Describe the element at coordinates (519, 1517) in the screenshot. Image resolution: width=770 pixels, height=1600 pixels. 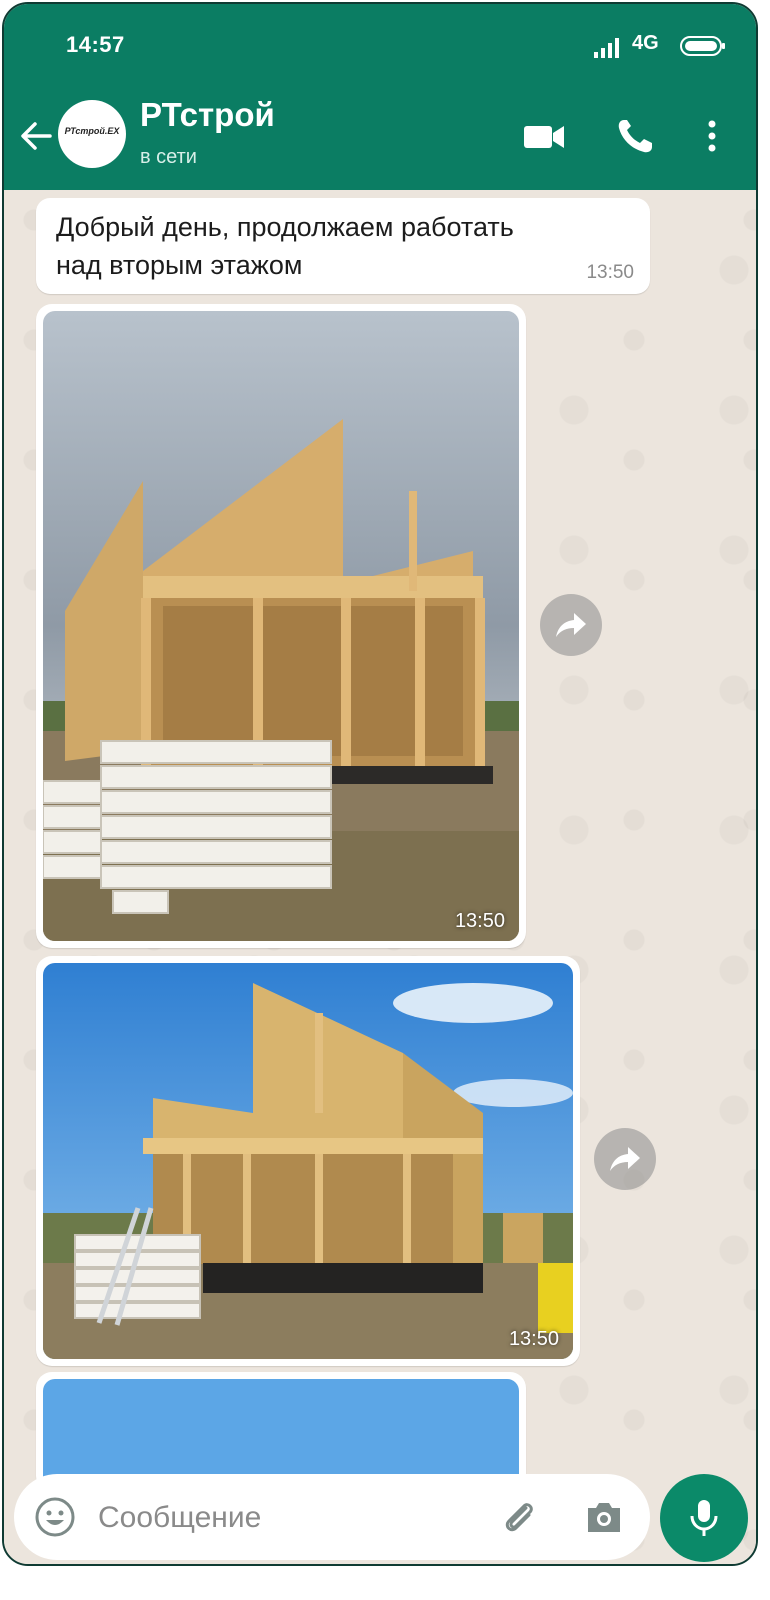
I see `attach-icon` at that location.